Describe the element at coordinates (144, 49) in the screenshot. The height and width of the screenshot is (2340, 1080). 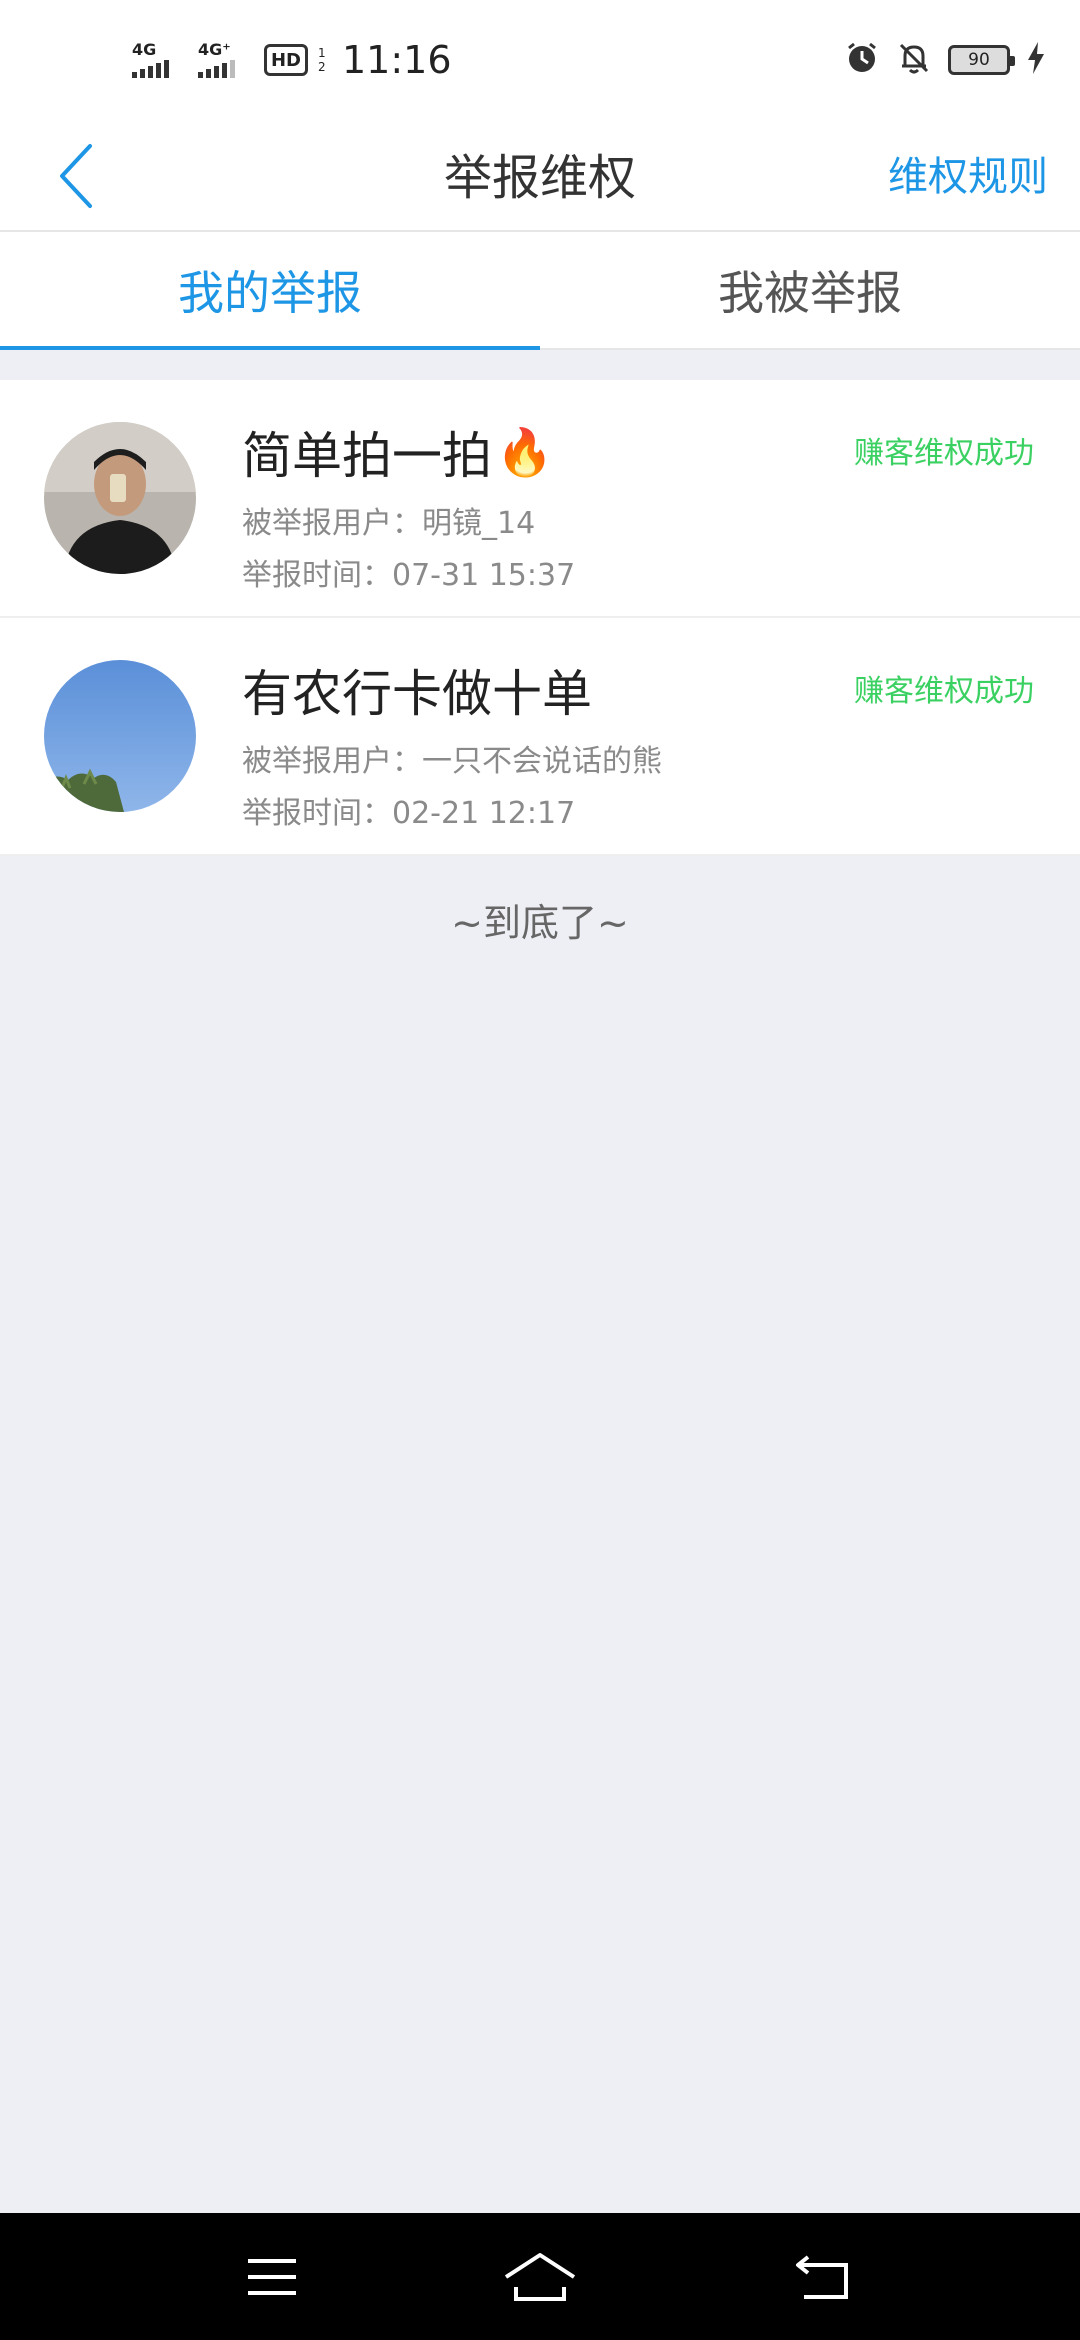
I see `network-type-1: 4G` at that location.